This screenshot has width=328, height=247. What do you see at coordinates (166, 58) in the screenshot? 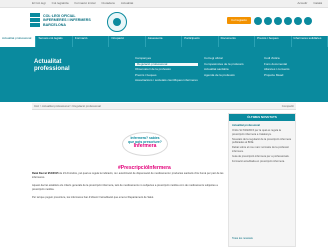
I see `submenu-item: Campanyes` at bounding box center [166, 58].